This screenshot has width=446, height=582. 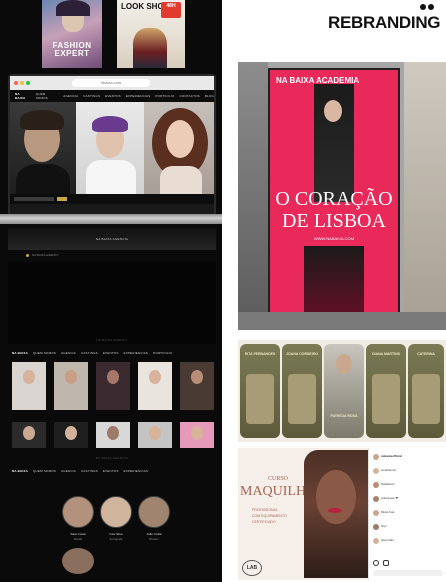 I want to click on hero-portrait-woman-purple, so click(x=110, y=153).